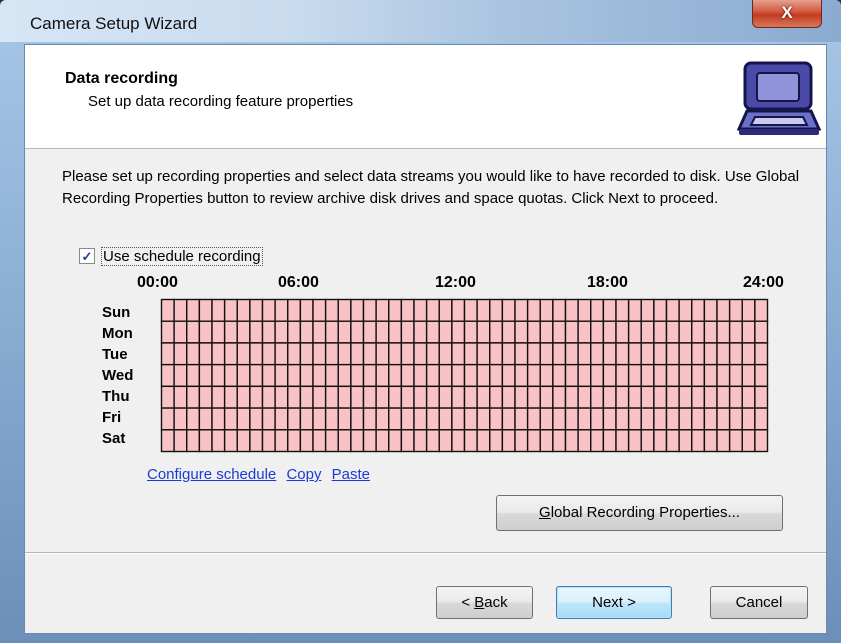 This screenshot has width=841, height=643. I want to click on schedule-checkbox-label: Use schedule recording, so click(182, 256).